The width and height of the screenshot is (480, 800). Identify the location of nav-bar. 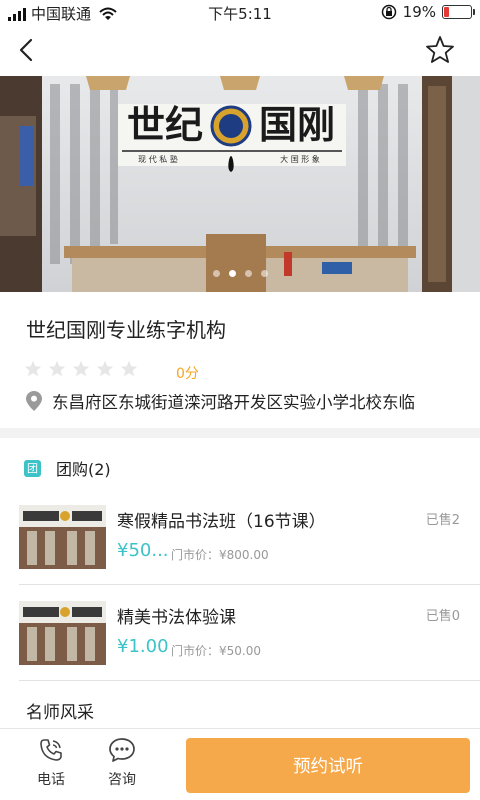
(240, 50).